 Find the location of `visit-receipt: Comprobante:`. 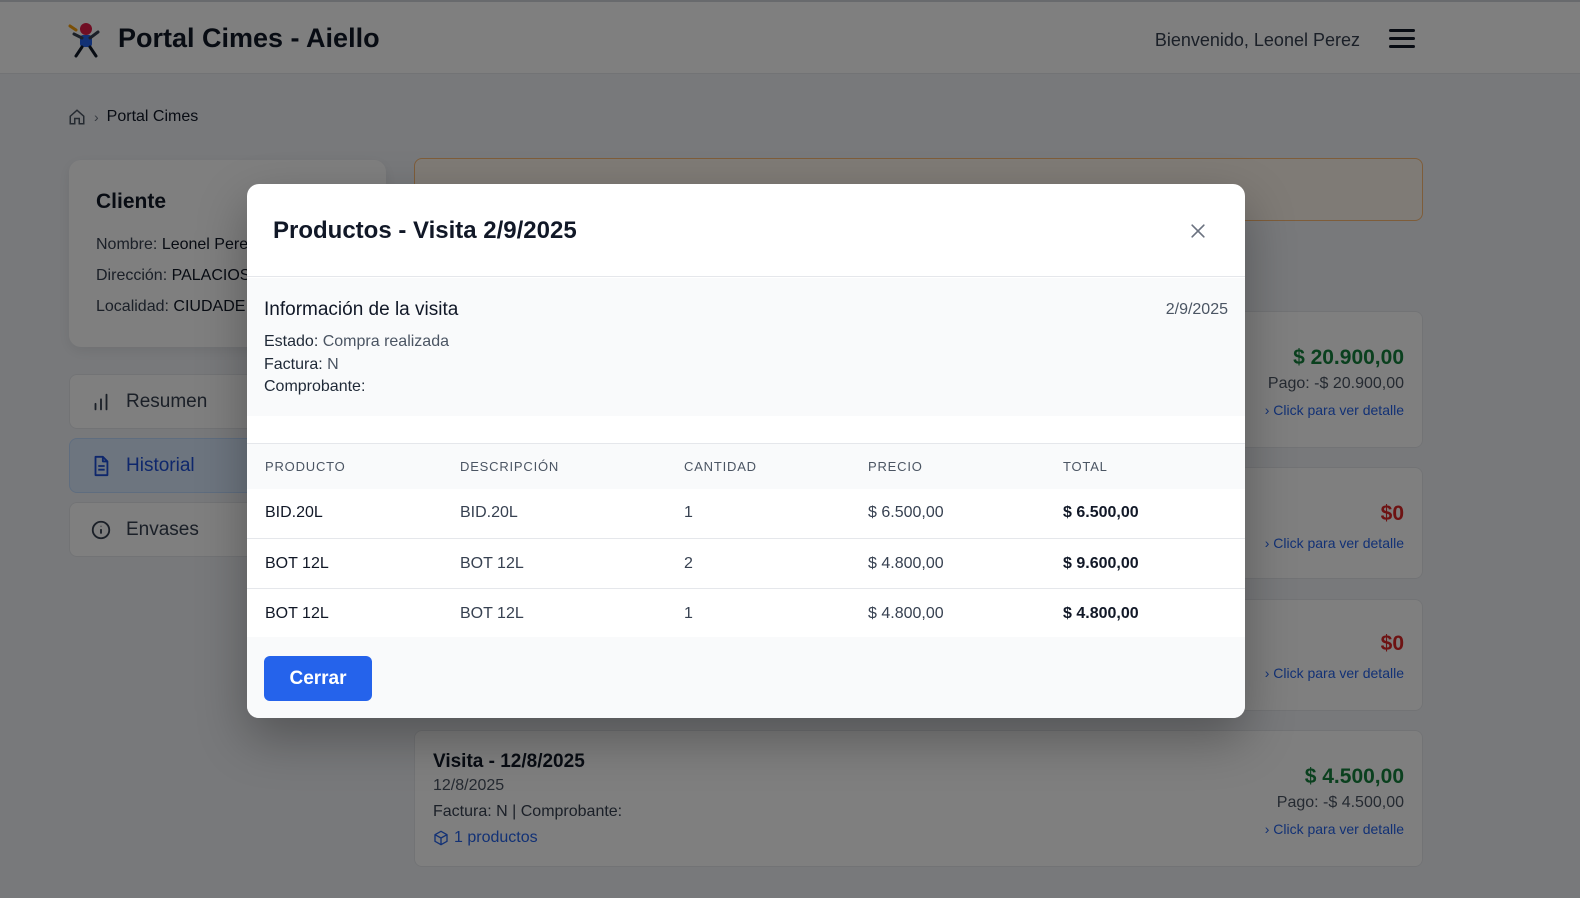

visit-receipt: Comprobante: is located at coordinates (314, 387).